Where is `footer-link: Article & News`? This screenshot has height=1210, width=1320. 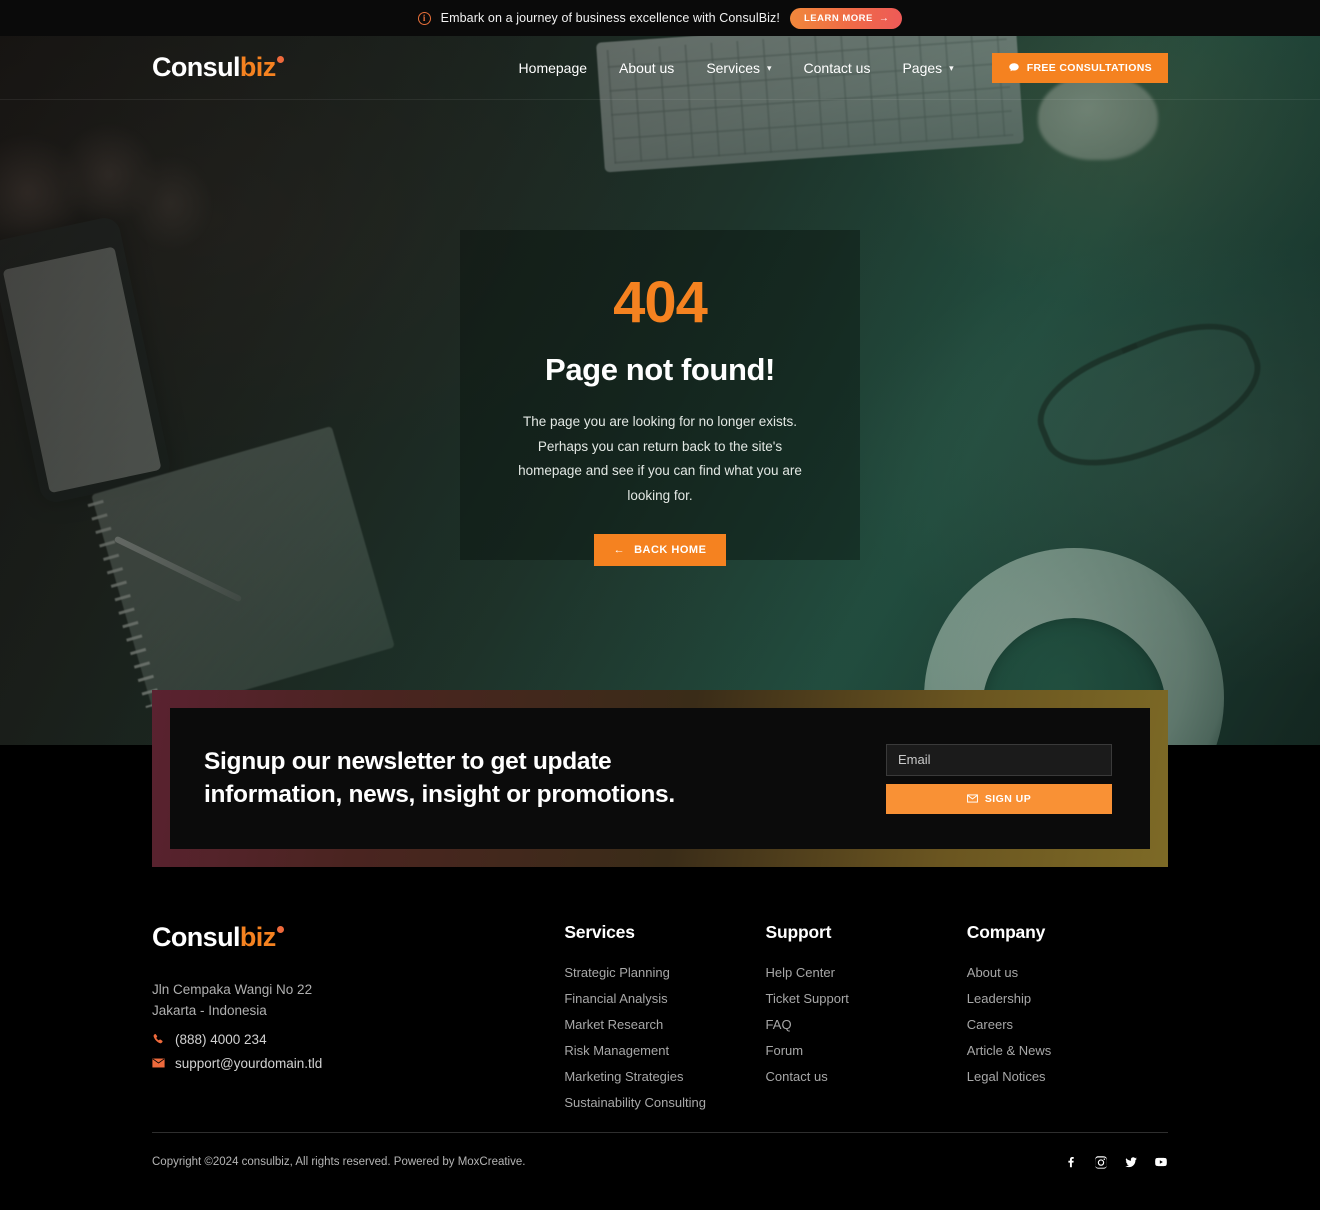
footer-link: Article & News is located at coordinates (1067, 1050).